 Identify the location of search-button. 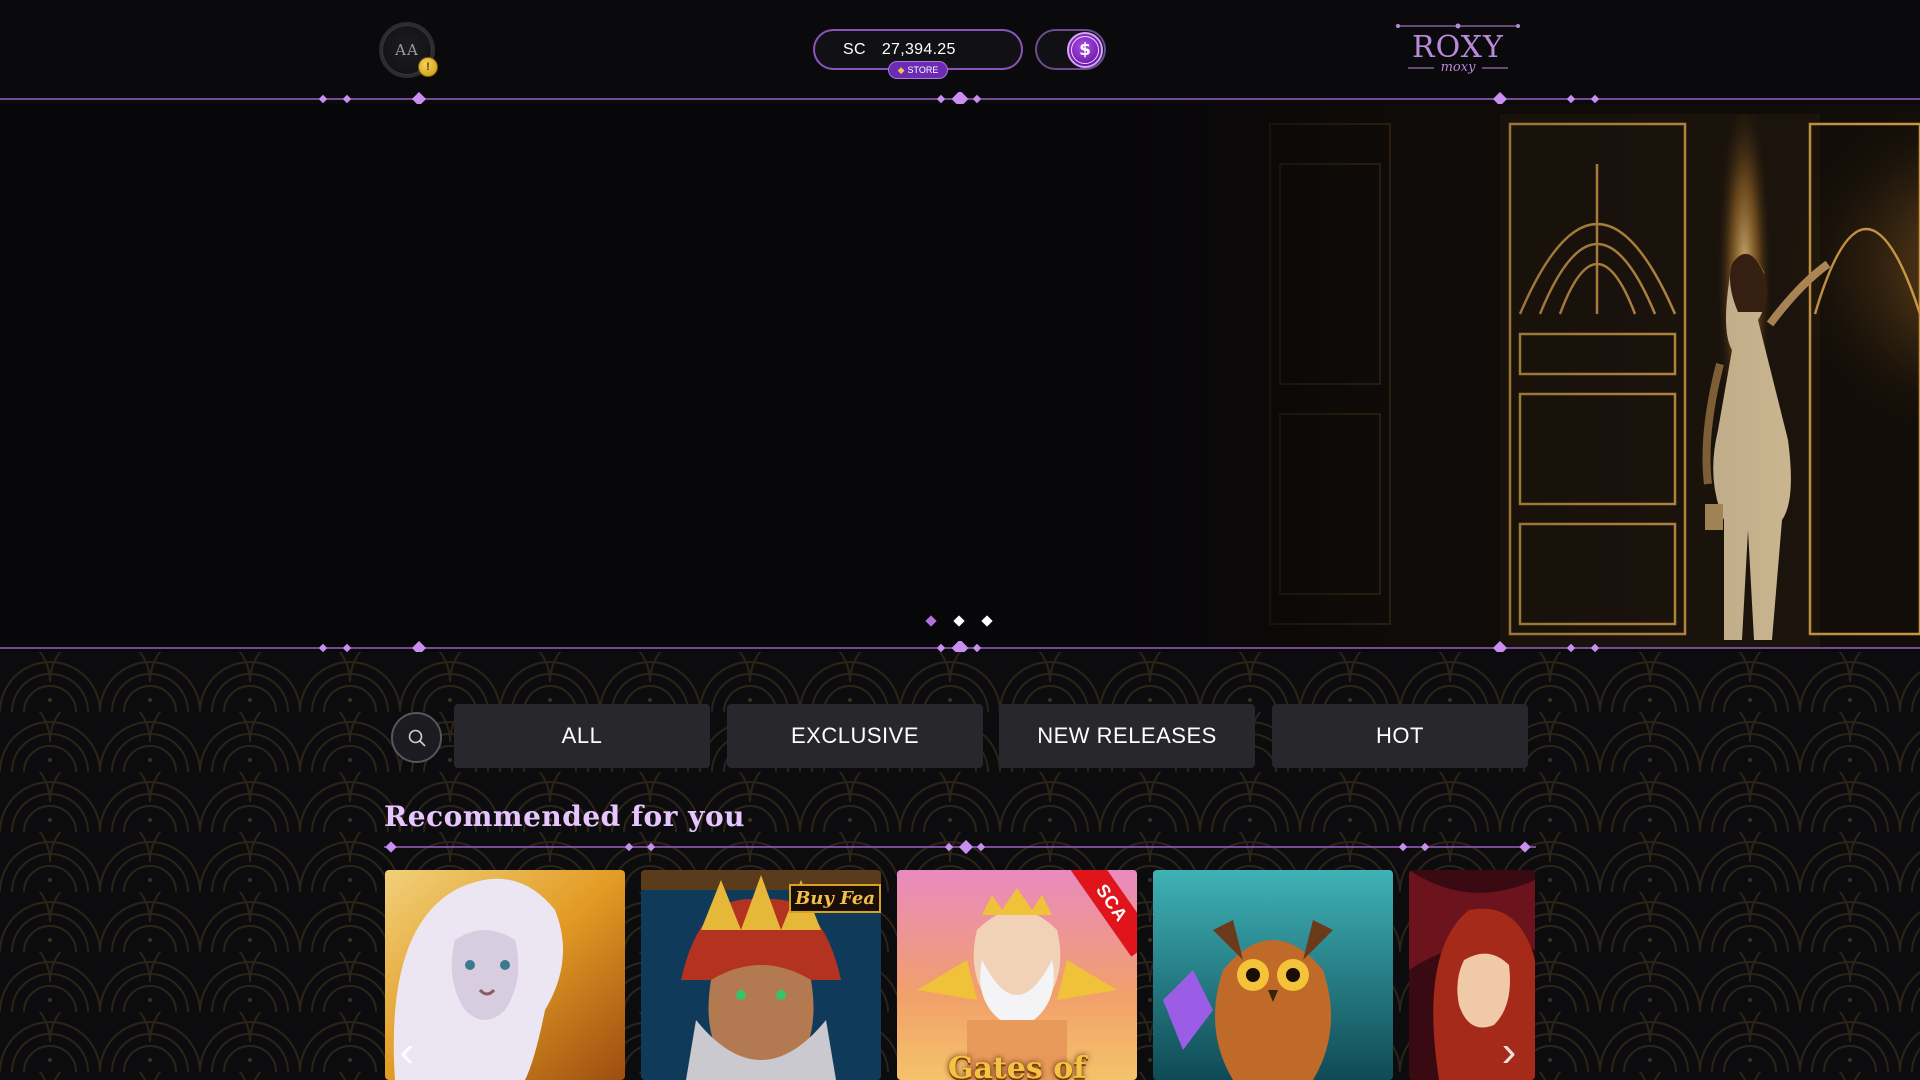
(416, 737).